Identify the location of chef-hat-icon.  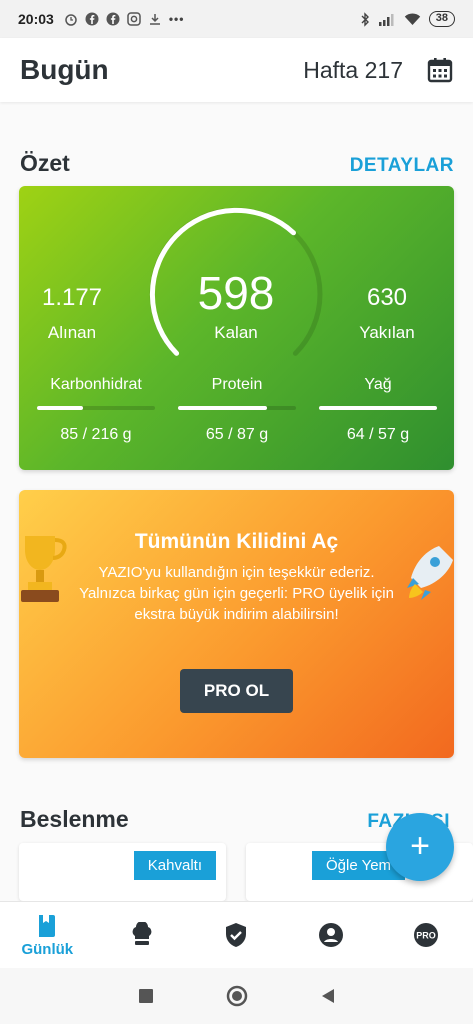
(142, 933).